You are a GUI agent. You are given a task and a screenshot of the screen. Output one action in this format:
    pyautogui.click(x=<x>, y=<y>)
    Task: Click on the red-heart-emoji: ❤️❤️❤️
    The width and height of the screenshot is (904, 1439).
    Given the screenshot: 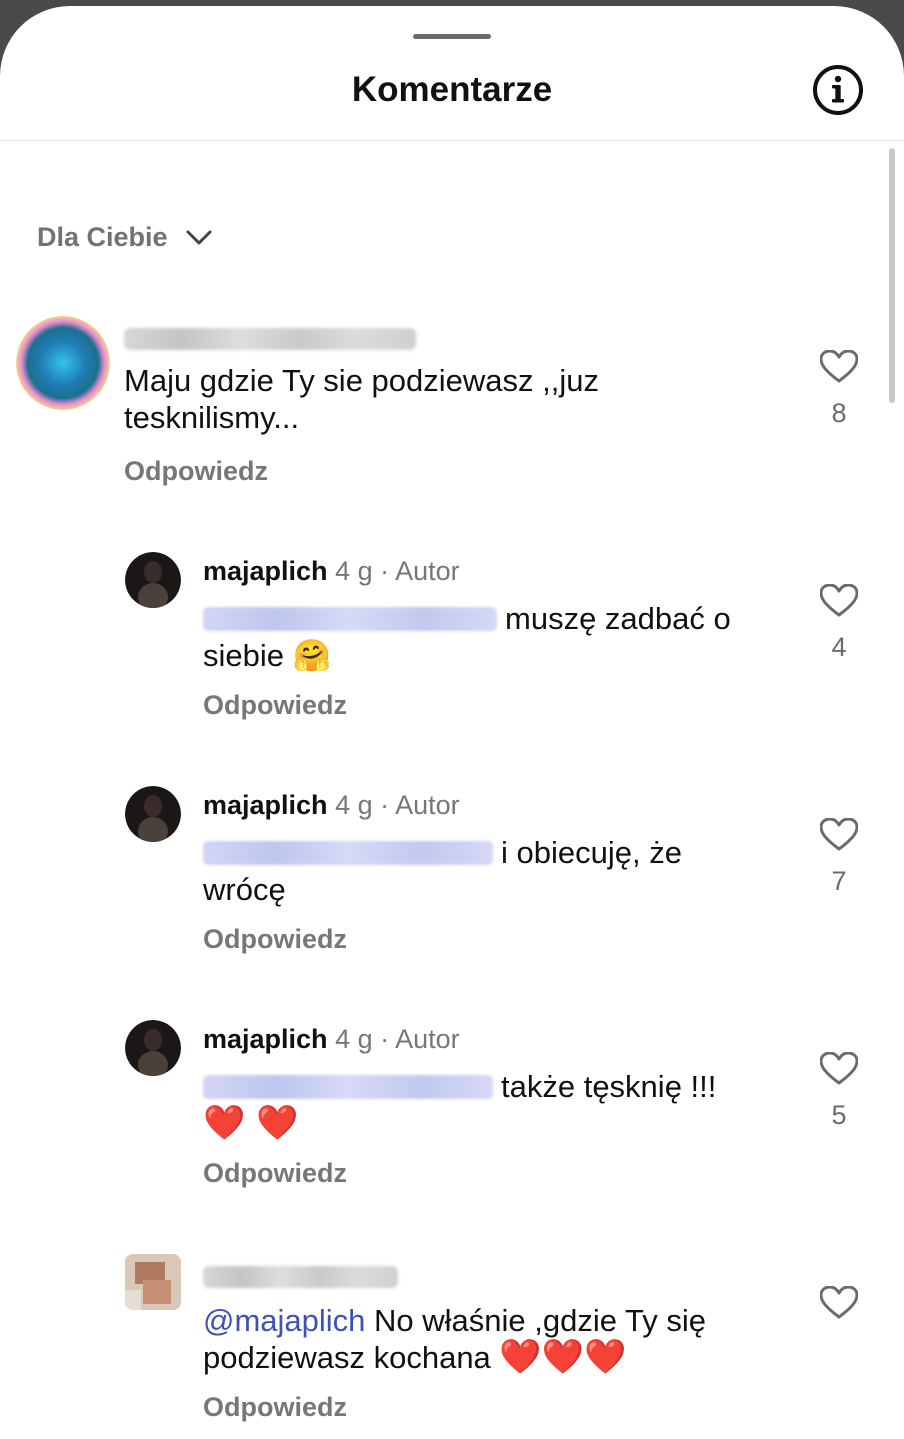 What is the action you would take?
    pyautogui.click(x=563, y=1357)
    